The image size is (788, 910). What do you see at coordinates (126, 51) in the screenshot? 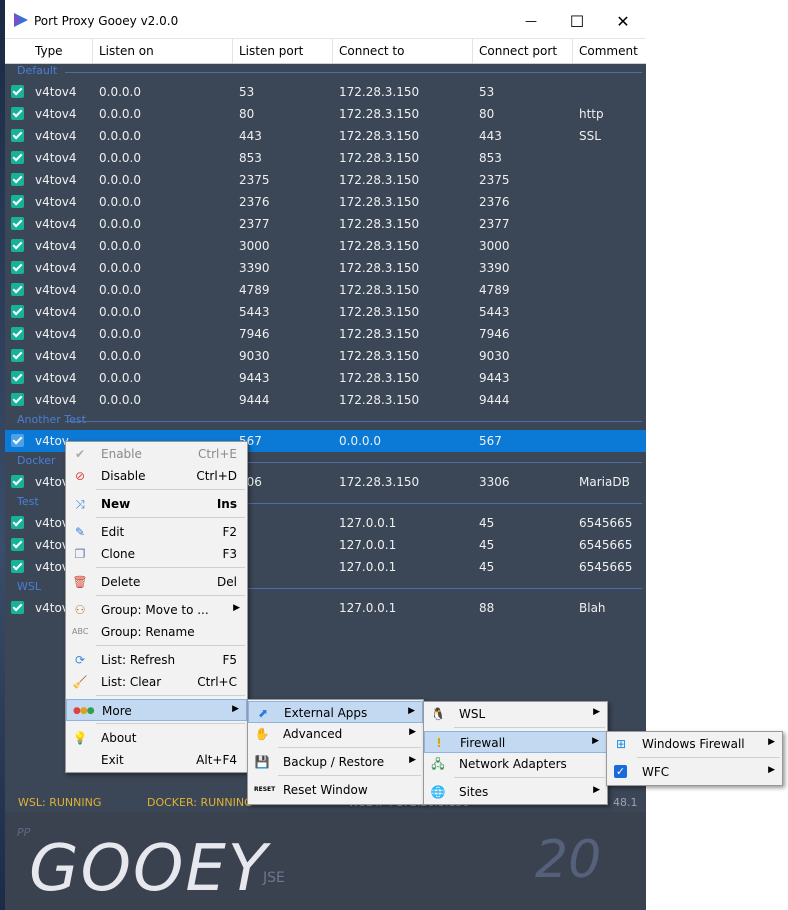
I see `column-listen-on: Listen on` at bounding box center [126, 51].